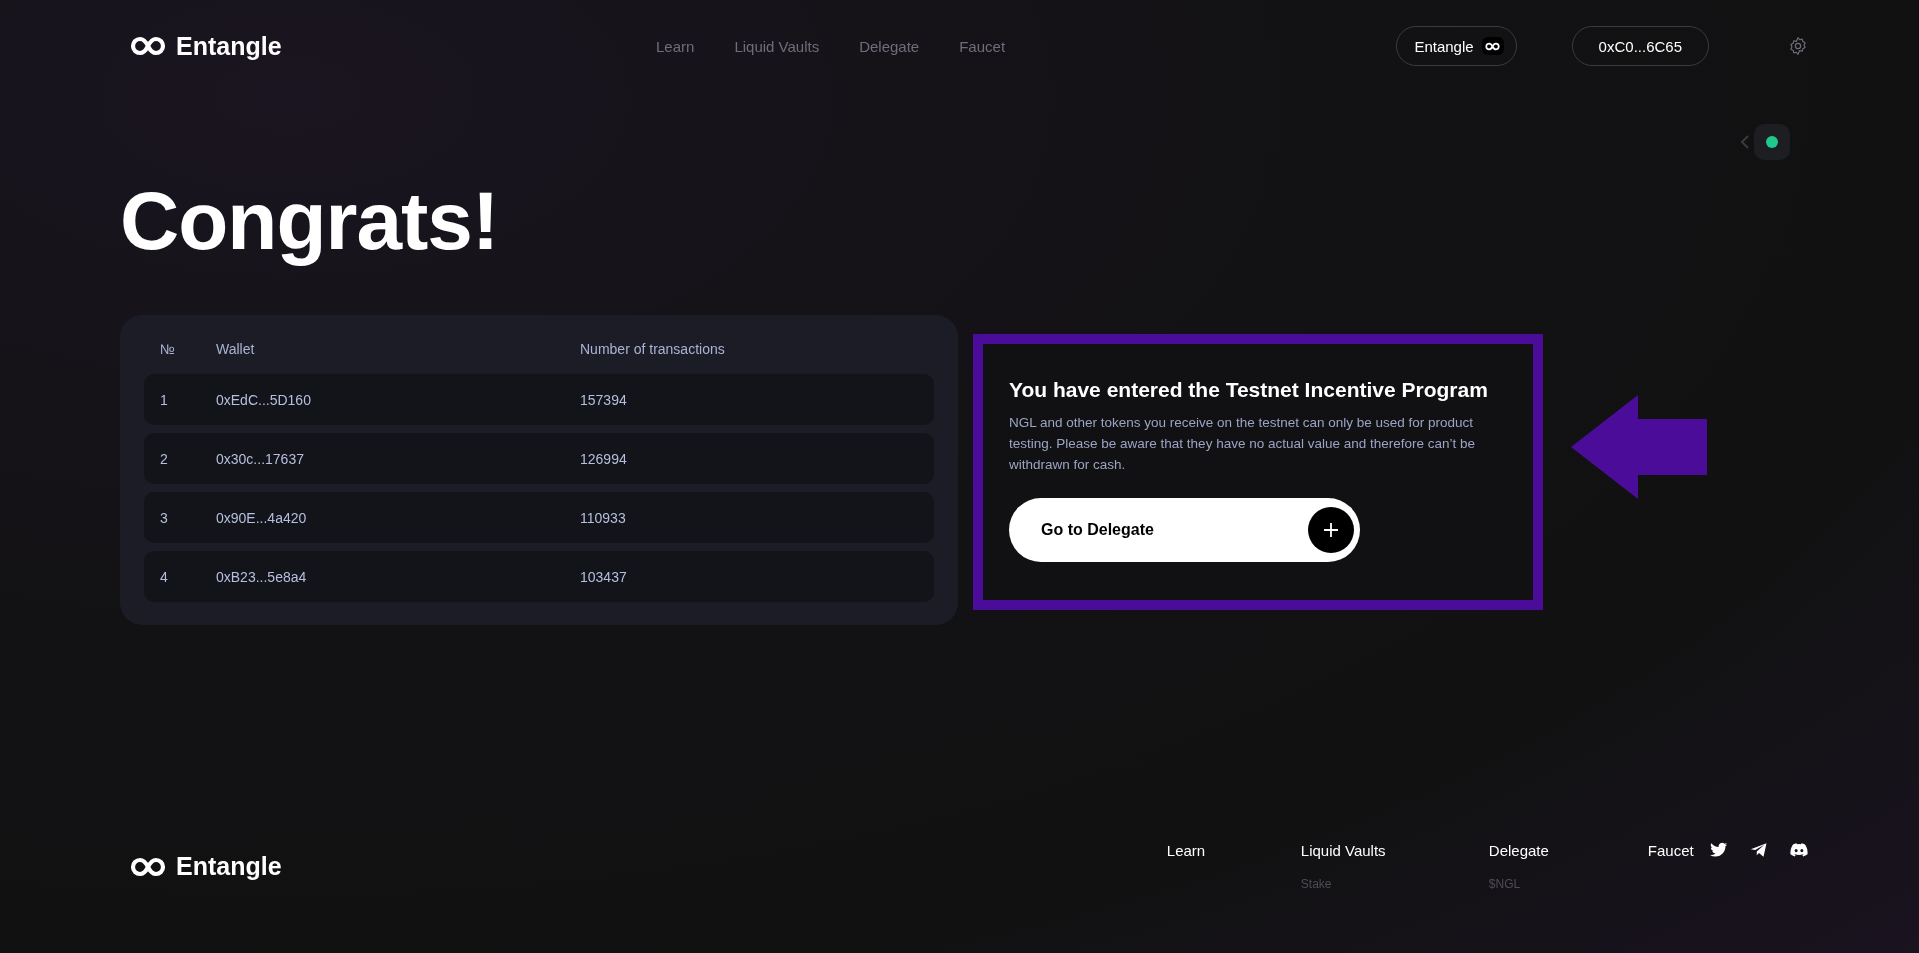 The height and width of the screenshot is (953, 1919). What do you see at coordinates (675, 46) in the screenshot?
I see `nav-link: Learn` at bounding box center [675, 46].